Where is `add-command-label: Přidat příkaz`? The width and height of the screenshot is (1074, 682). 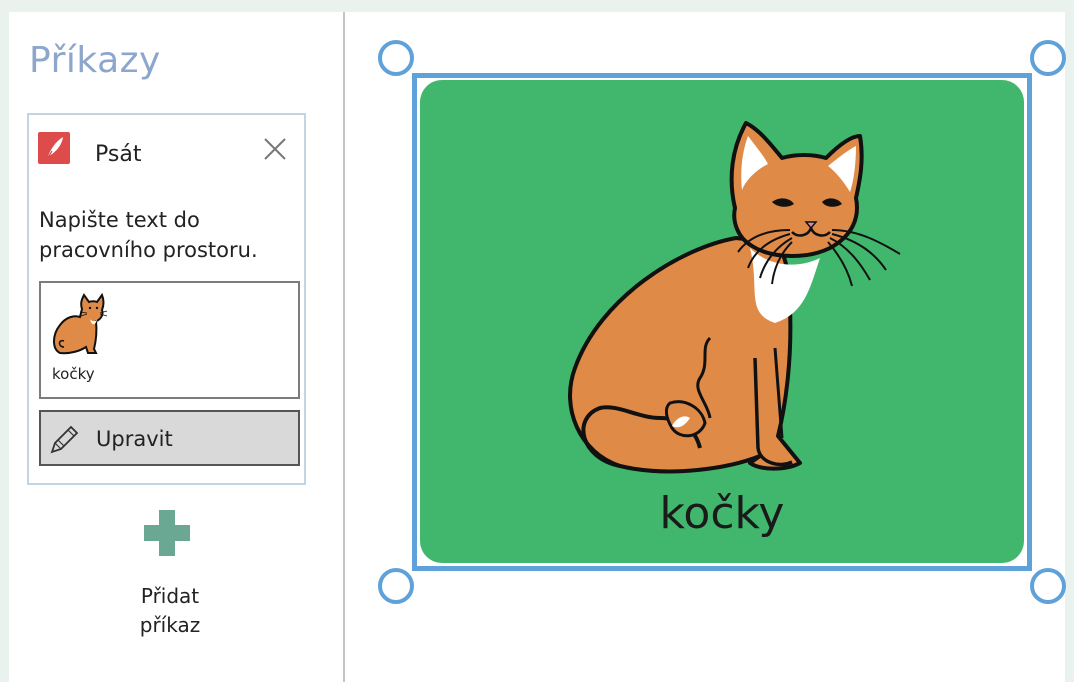
add-command-label: Přidat příkaz is located at coordinates (170, 610).